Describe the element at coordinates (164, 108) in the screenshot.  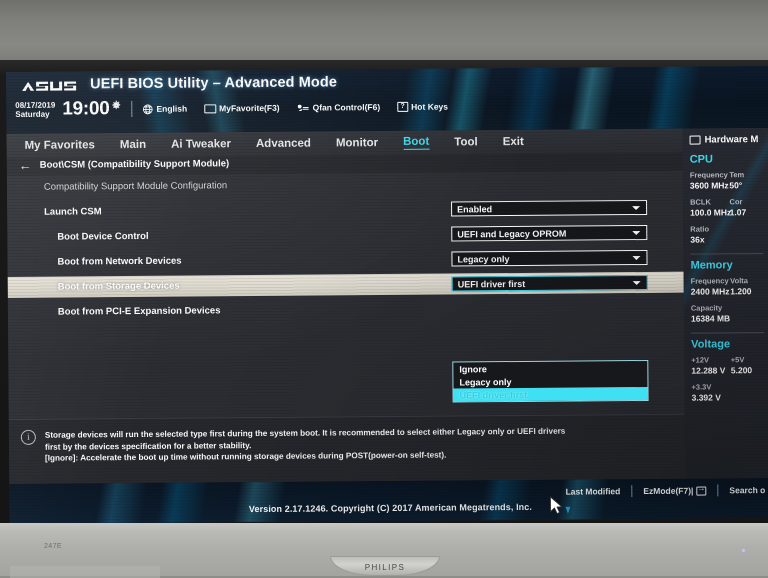
I see `language-button: English` at that location.